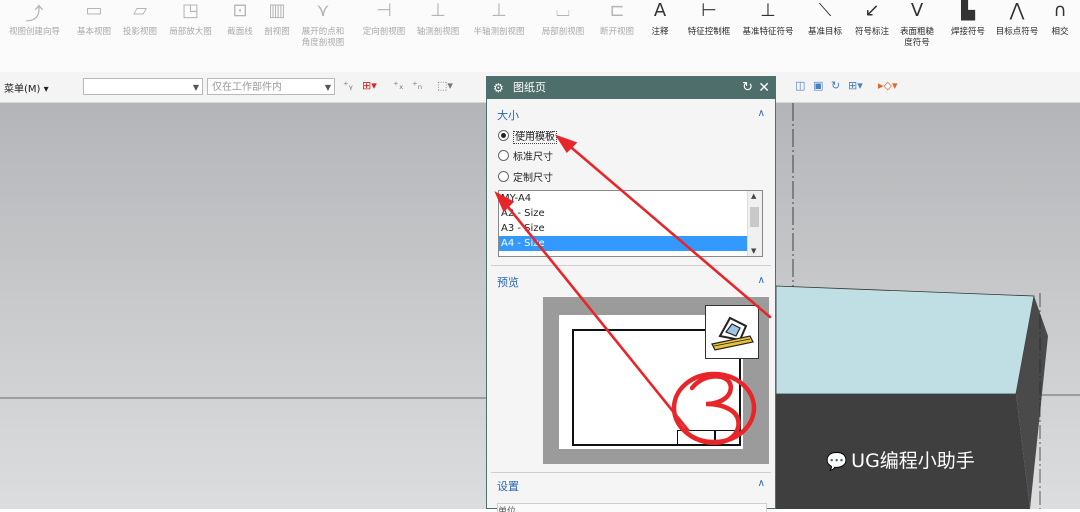 The height and width of the screenshot is (512, 1080). What do you see at coordinates (617, 36) in the screenshot?
I see `ribbon-button-broken-view: ⊏ 断开视图` at bounding box center [617, 36].